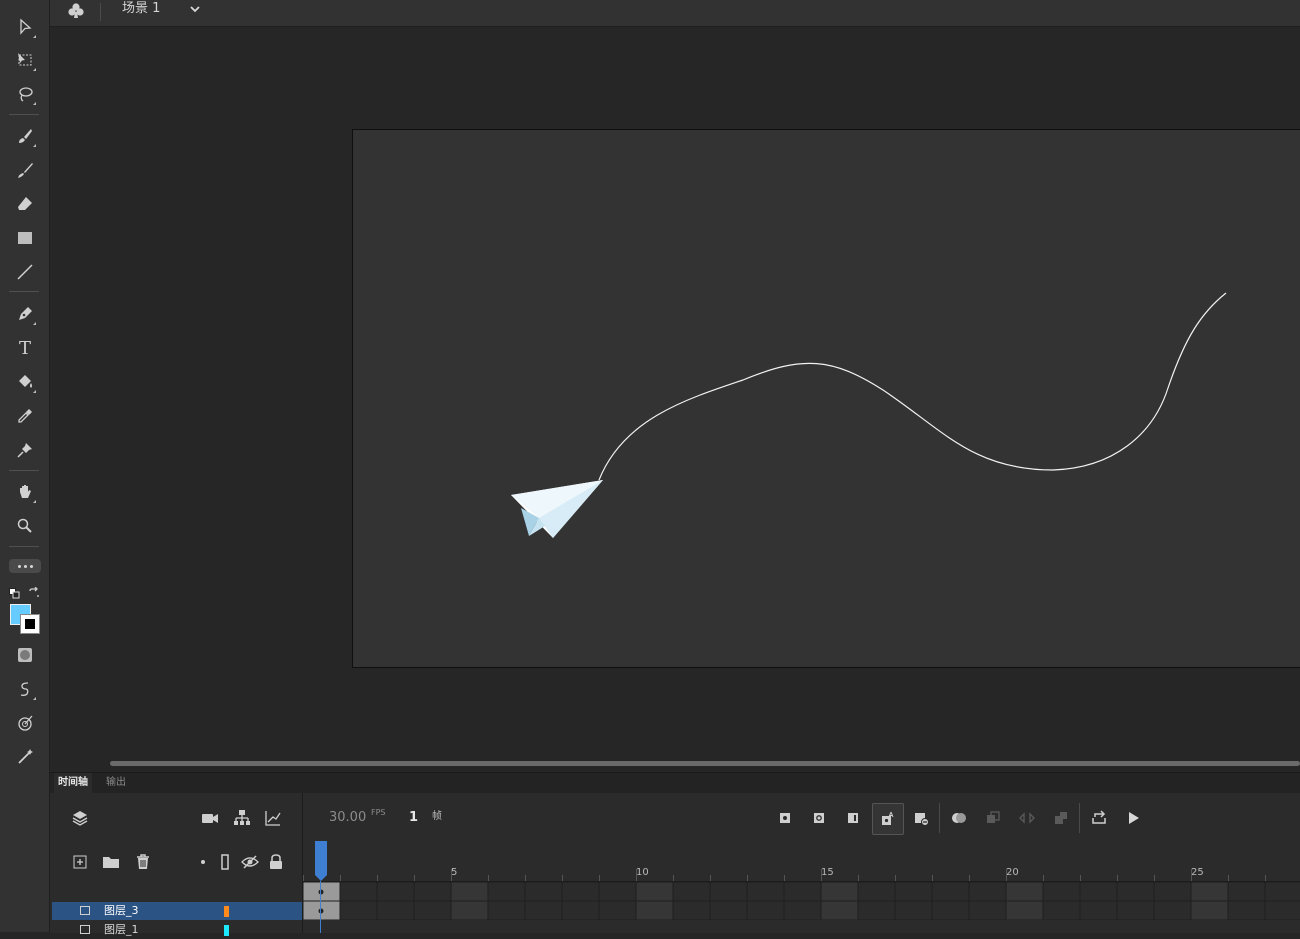 The height and width of the screenshot is (939, 1300). I want to click on layer-name: 图层_1, so click(121, 930).